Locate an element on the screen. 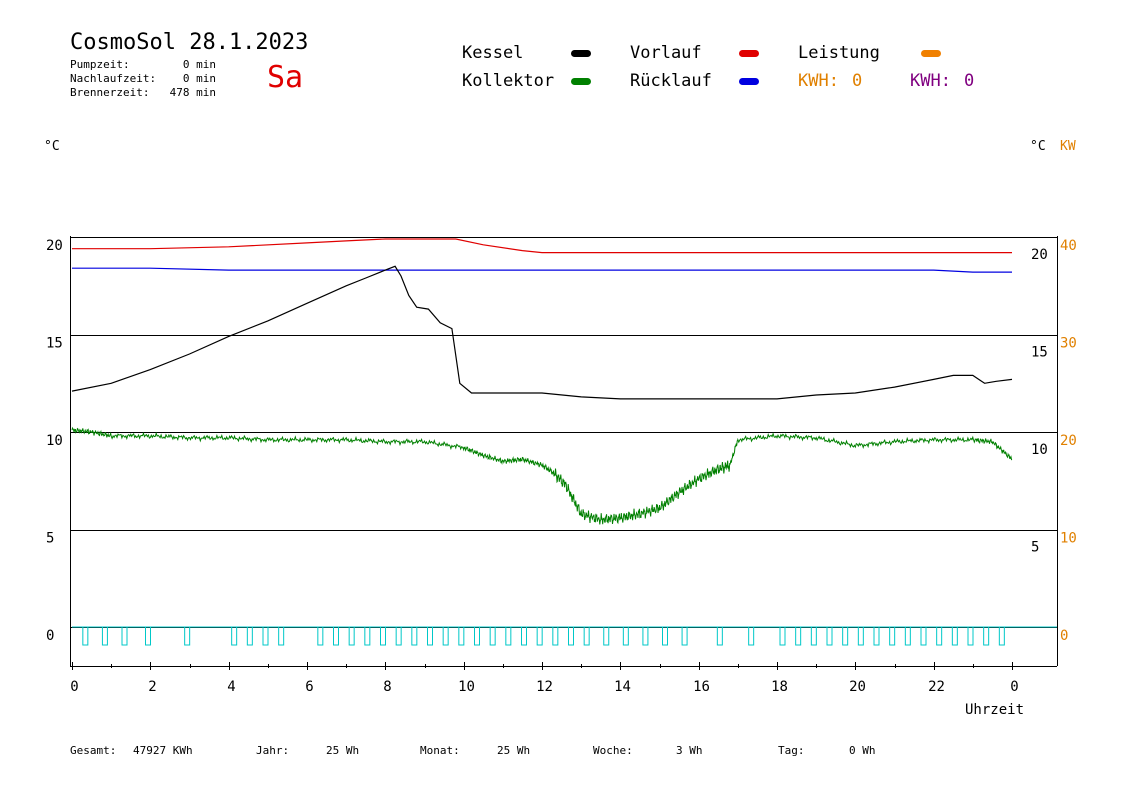  x-axis-label: Uhrzeit is located at coordinates (995, 710).